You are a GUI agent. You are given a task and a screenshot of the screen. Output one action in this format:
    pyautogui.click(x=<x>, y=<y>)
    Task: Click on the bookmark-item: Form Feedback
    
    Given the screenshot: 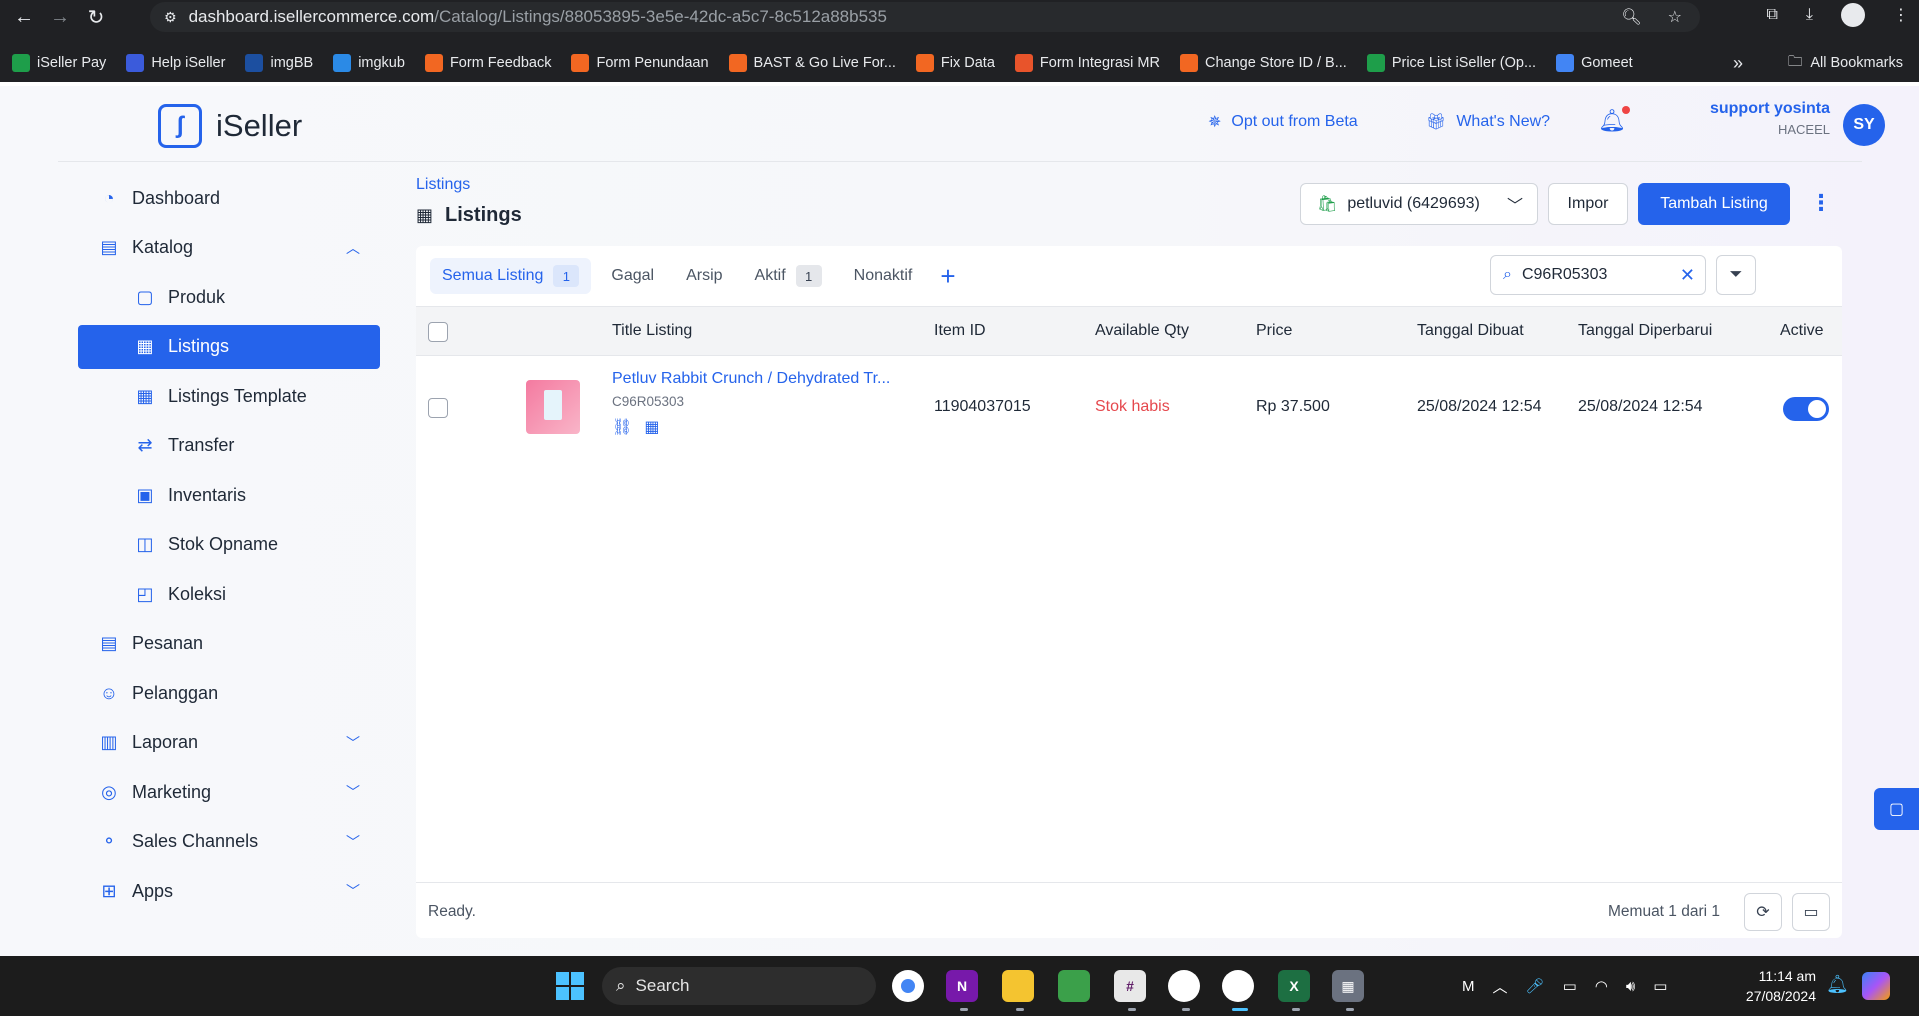 What is the action you would take?
    pyautogui.click(x=487, y=63)
    